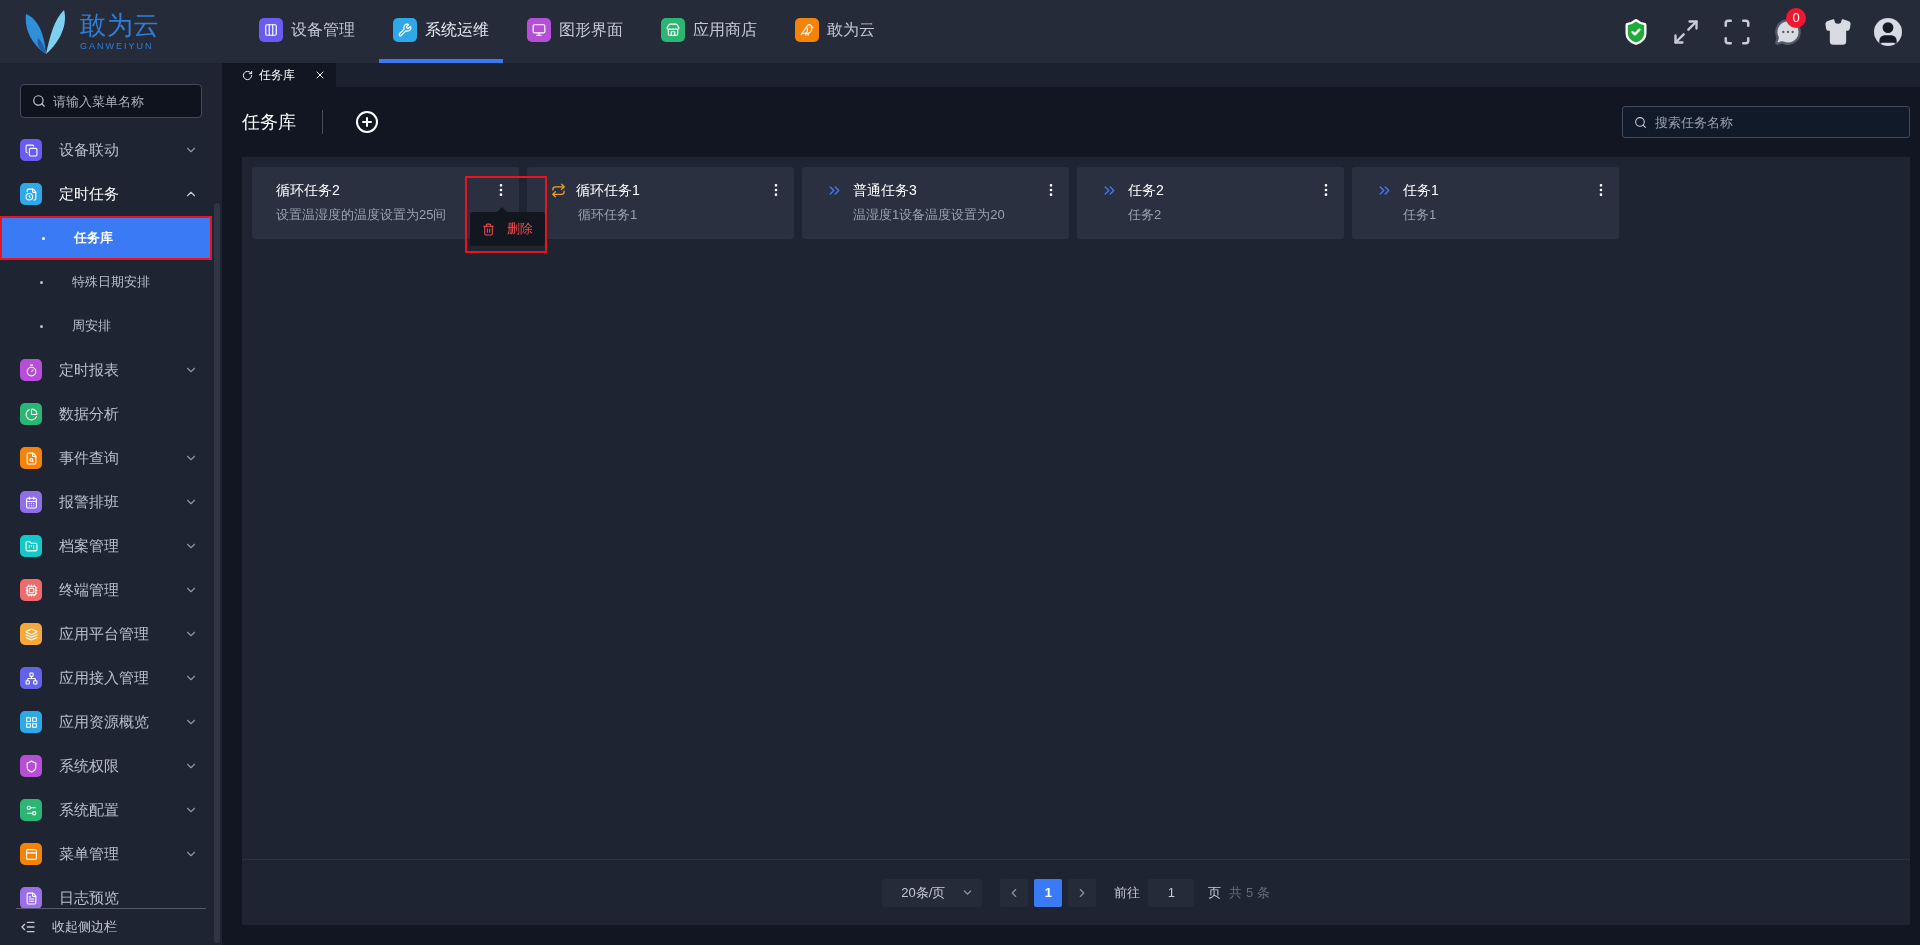 The width and height of the screenshot is (1920, 945). Describe the element at coordinates (89, 413) in the screenshot. I see `sidebar-item-label: 数据分析` at that location.